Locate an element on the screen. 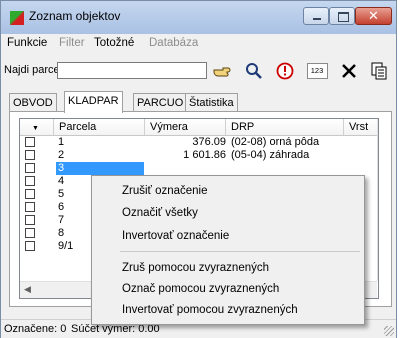 The width and height of the screenshot is (401, 338). maximize-icon is located at coordinates (343, 17).